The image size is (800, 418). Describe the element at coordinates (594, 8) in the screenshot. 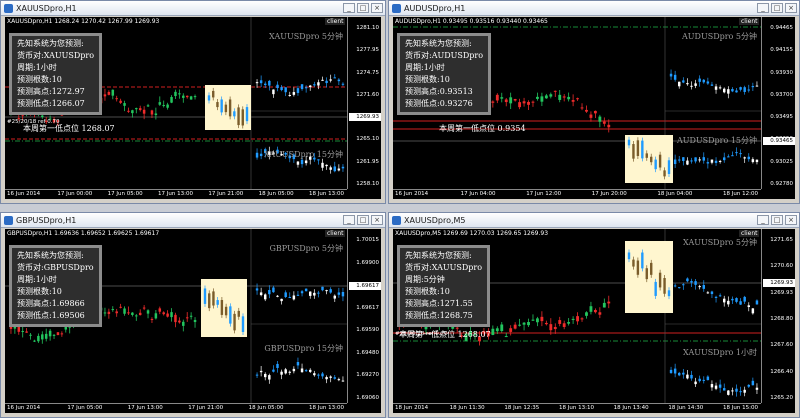

I see `window-titlebar: AUDUSDpro,H1 _ □ ×` at that location.